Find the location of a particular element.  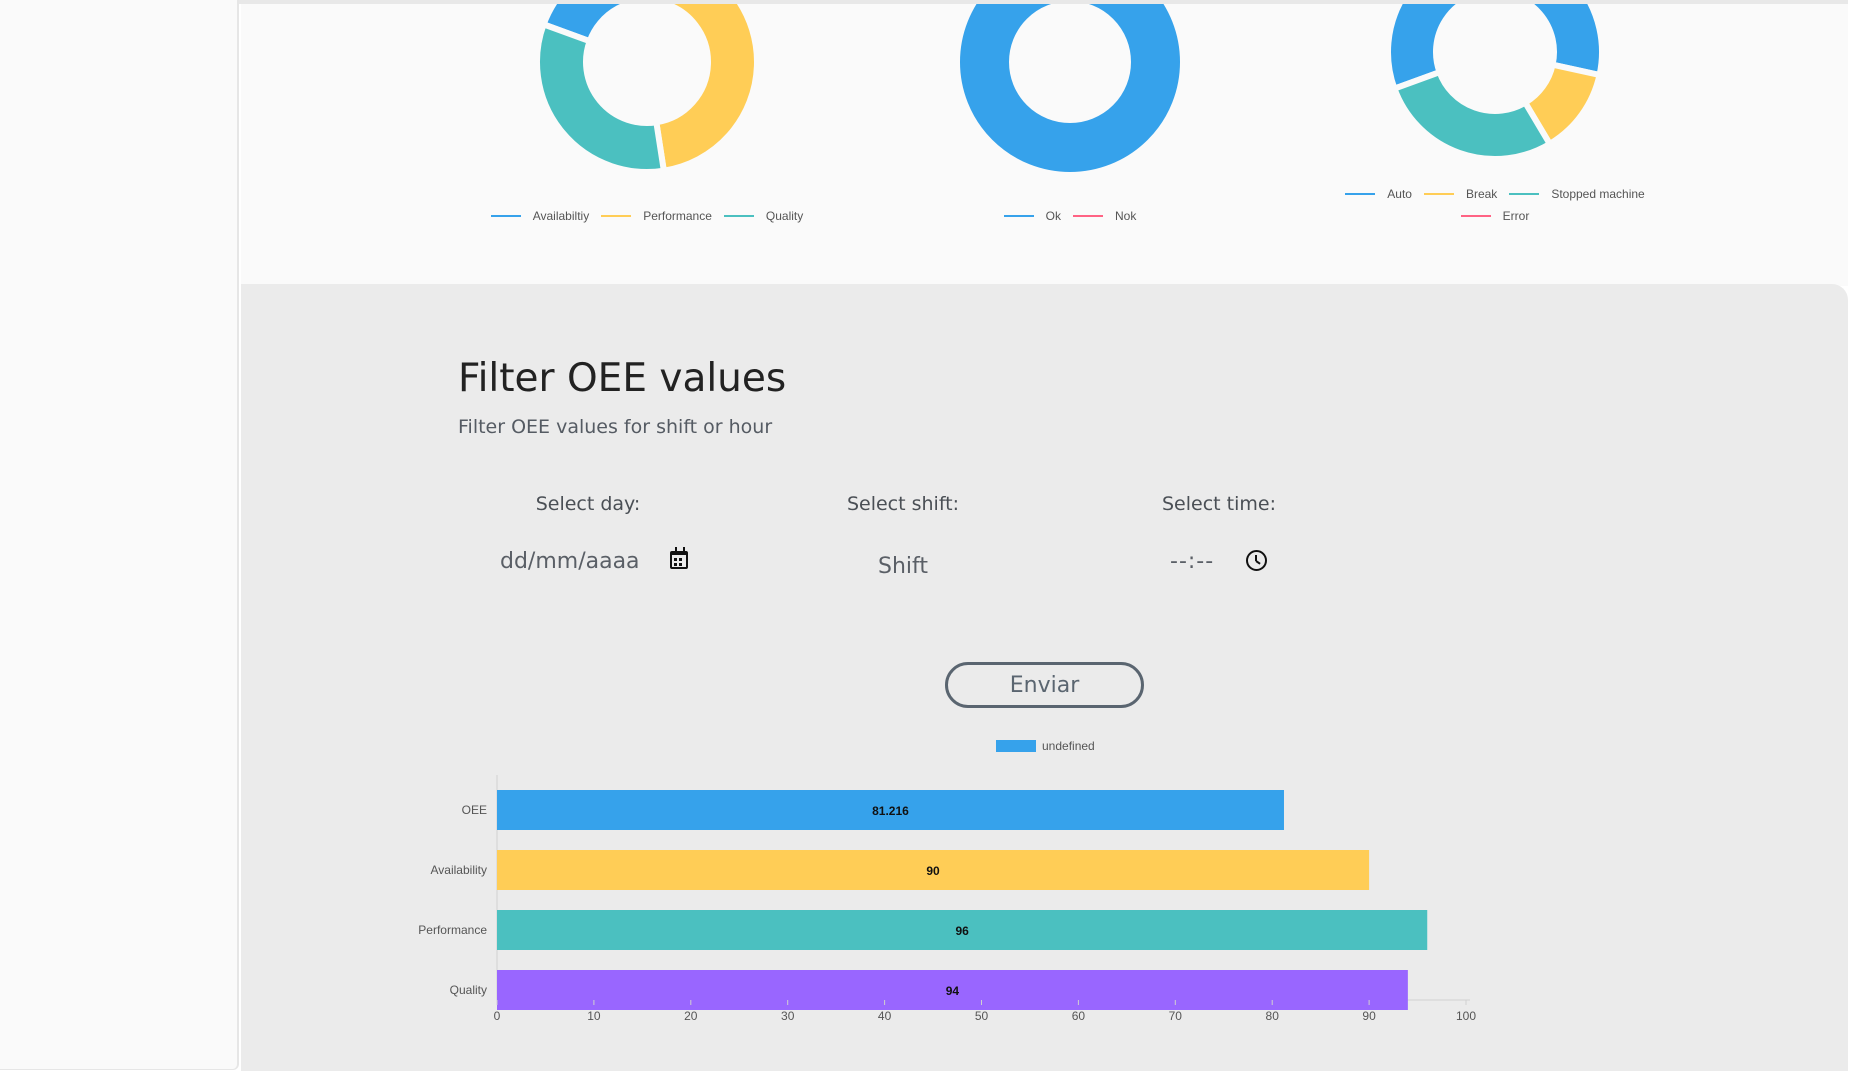

oee-breakdown-donut is located at coordinates (647, 89).